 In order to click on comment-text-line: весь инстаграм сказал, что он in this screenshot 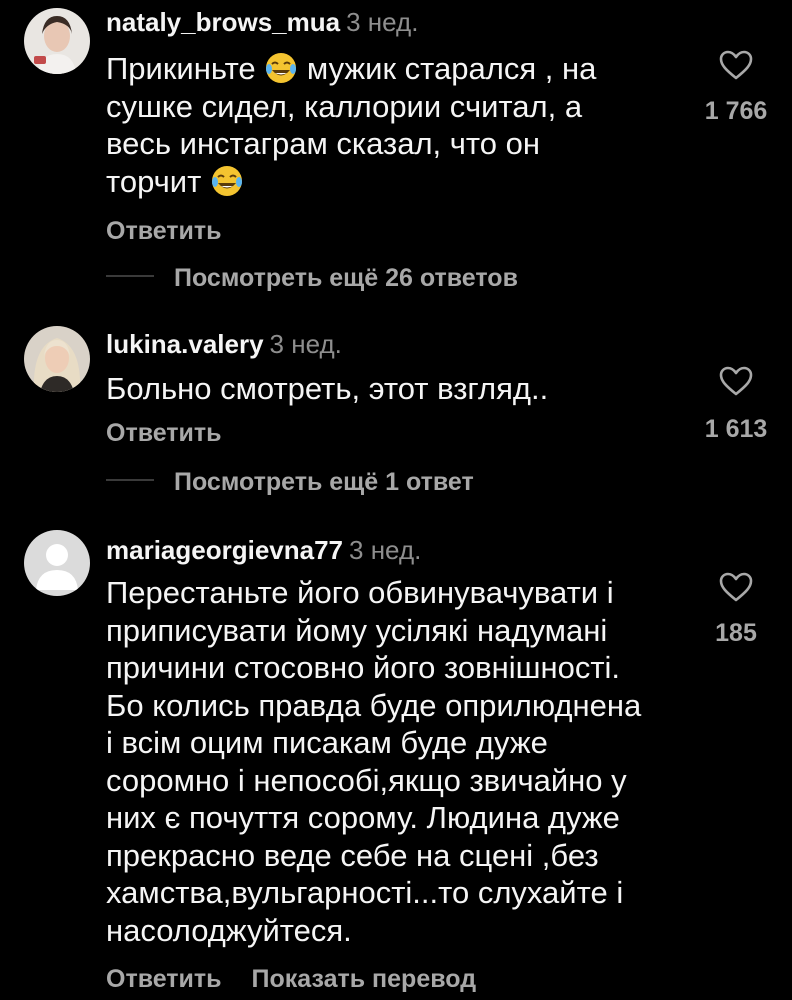, I will do `click(323, 143)`.